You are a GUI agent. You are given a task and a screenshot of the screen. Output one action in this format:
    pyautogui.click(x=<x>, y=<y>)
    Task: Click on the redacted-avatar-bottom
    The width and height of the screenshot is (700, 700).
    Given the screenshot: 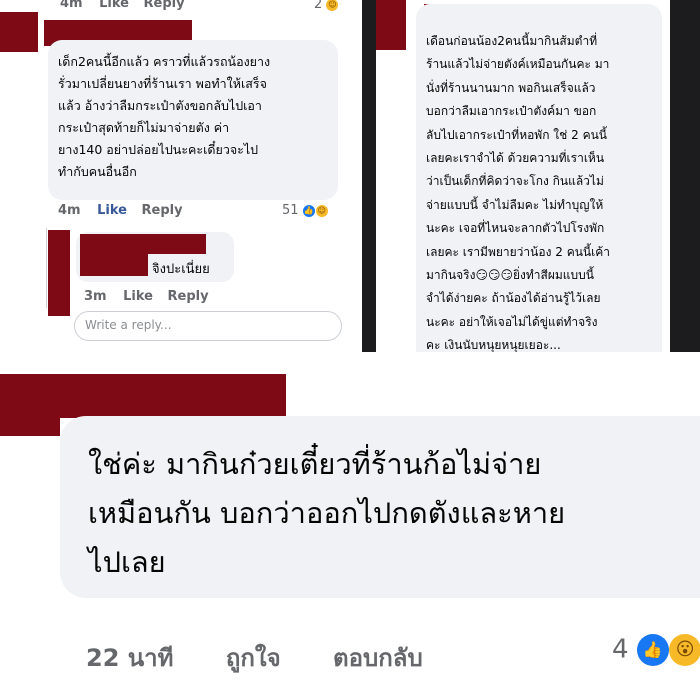 What is the action you would take?
    pyautogui.click(x=30, y=405)
    